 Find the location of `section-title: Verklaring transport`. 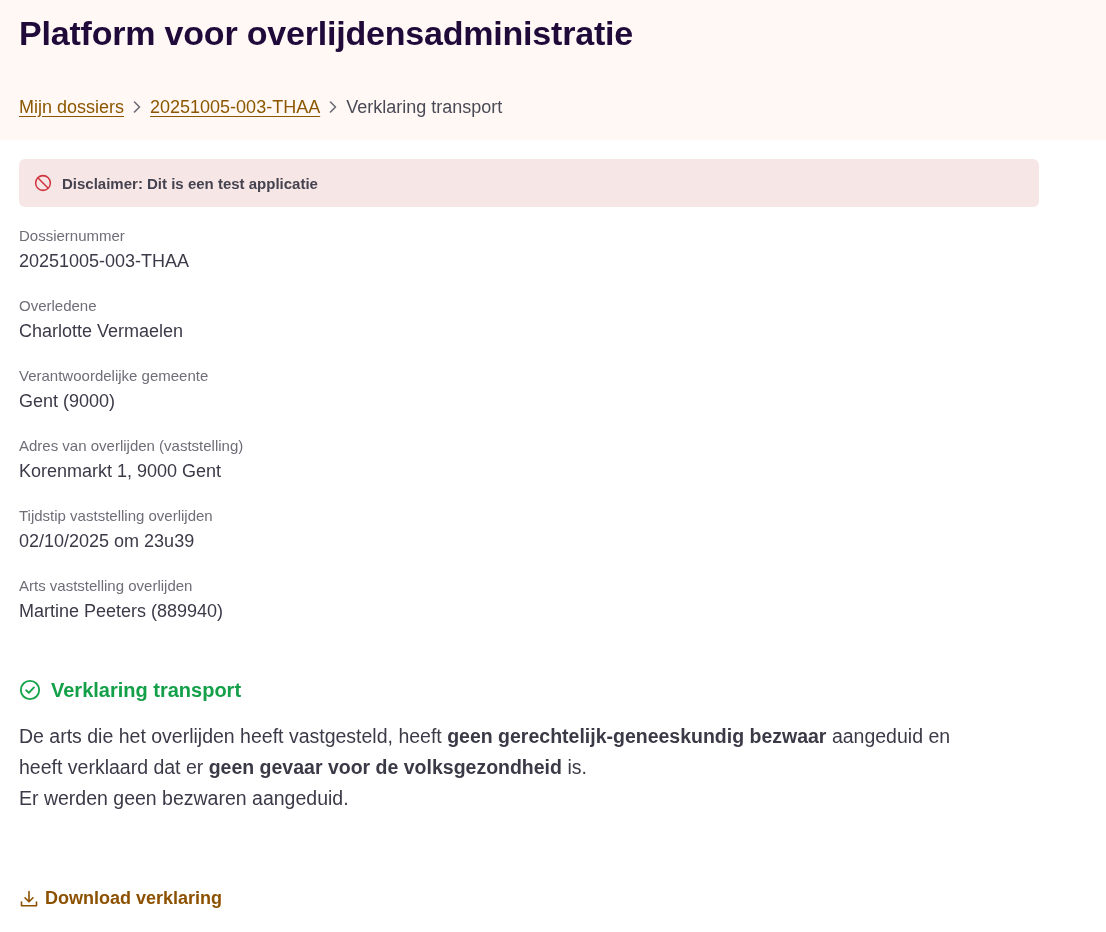

section-title: Verklaring transport is located at coordinates (146, 690).